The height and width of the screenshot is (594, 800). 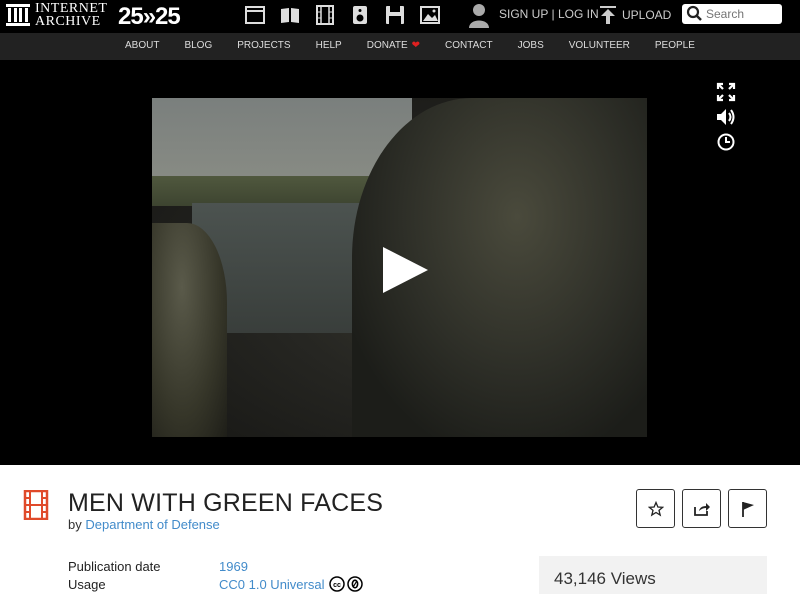 I want to click on top-bar: INTERNET ARCHIVE 25»25 SIGN UP | LOG IN, so click(x=400, y=16).